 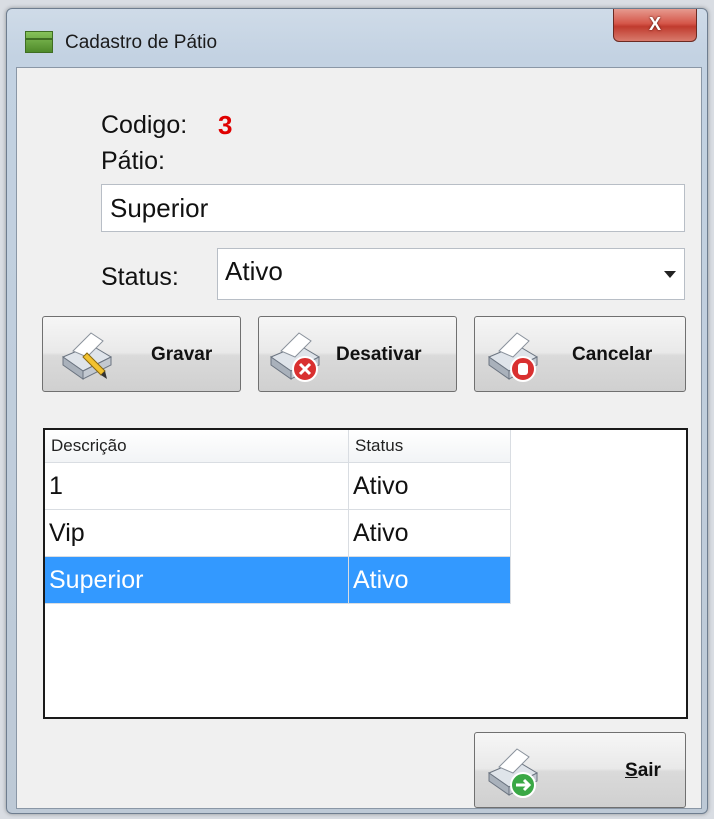 What do you see at coordinates (513, 357) in the screenshot?
I see `printer-stop-icon` at bounding box center [513, 357].